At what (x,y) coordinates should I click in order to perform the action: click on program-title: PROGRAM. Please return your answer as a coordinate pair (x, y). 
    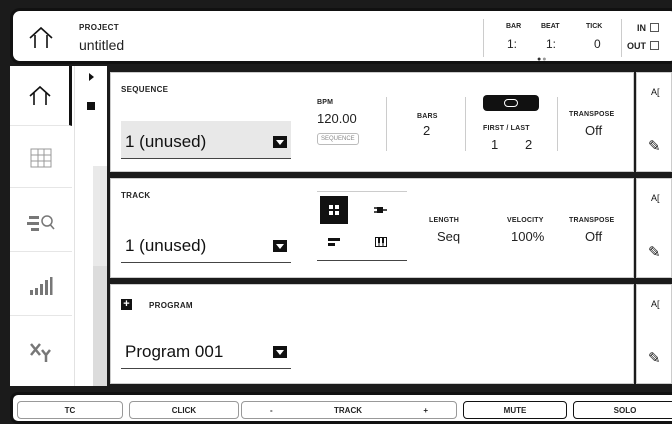
    Looking at the image, I should click on (171, 305).